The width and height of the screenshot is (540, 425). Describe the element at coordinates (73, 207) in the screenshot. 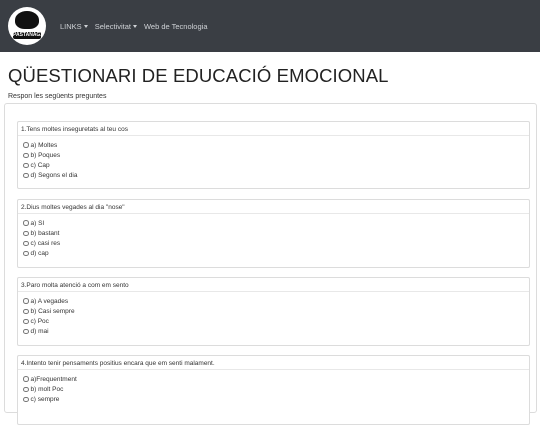

I see `question-title: 2.Dius moltes vegades al dia "nose"` at that location.